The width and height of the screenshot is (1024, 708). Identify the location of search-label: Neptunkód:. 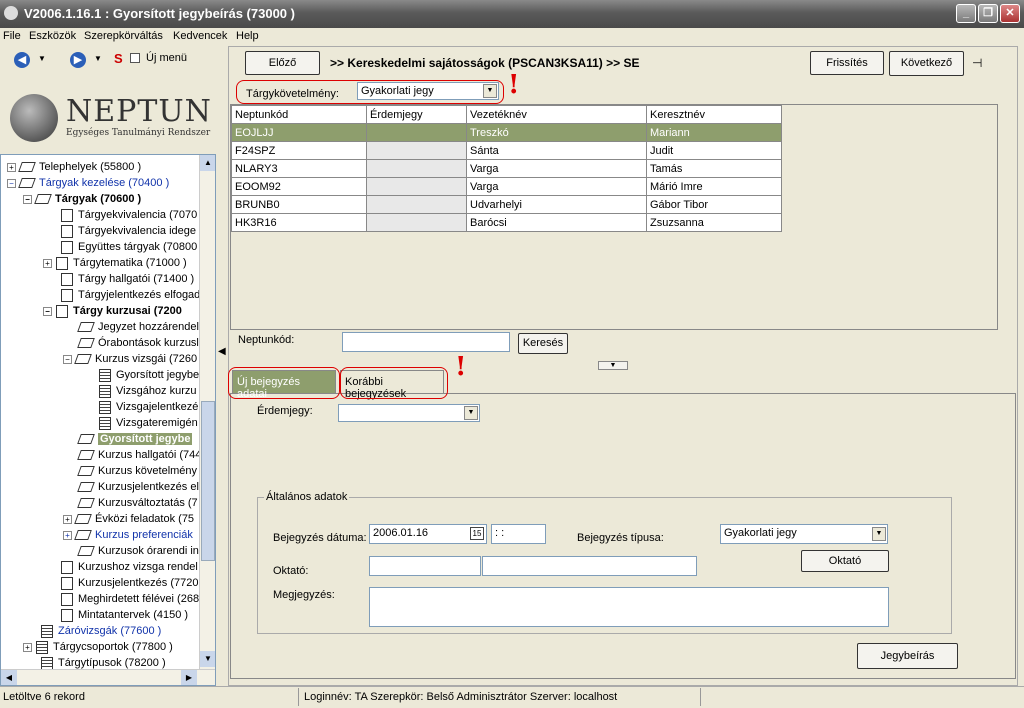
(266, 340).